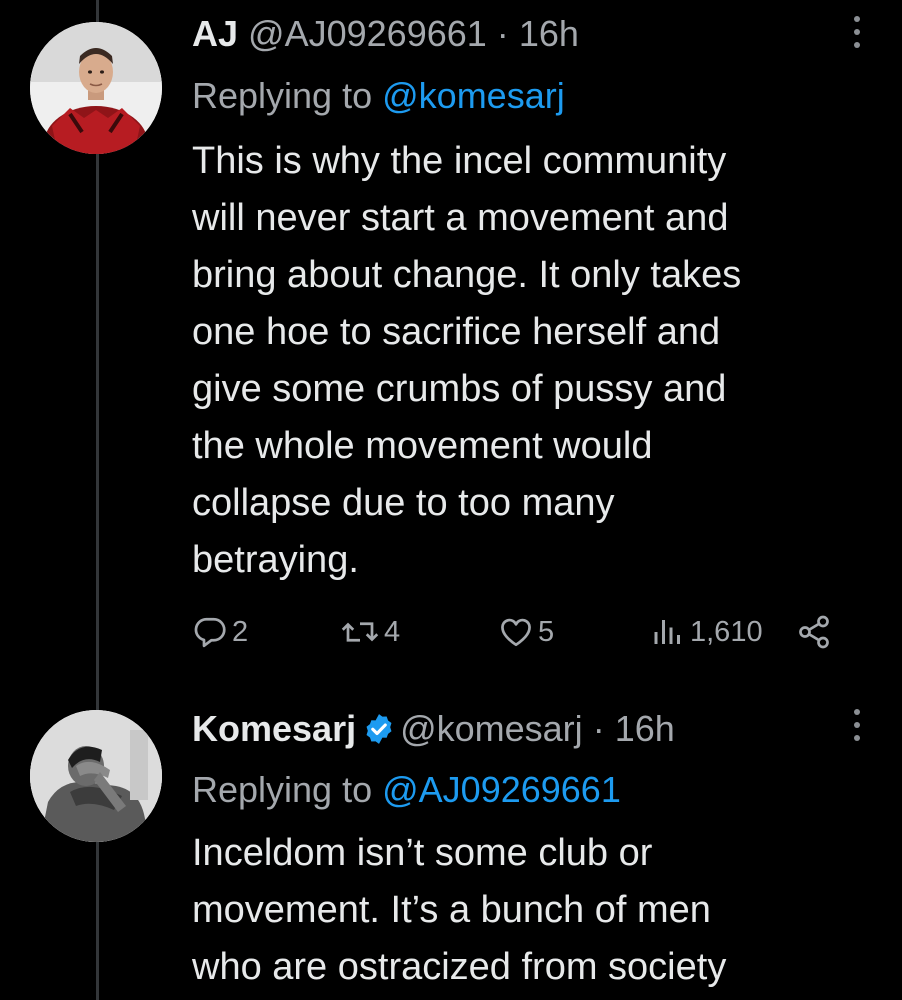 This screenshot has width=902, height=1000. I want to click on tweet-text-line: the whole movement would, so click(422, 446).